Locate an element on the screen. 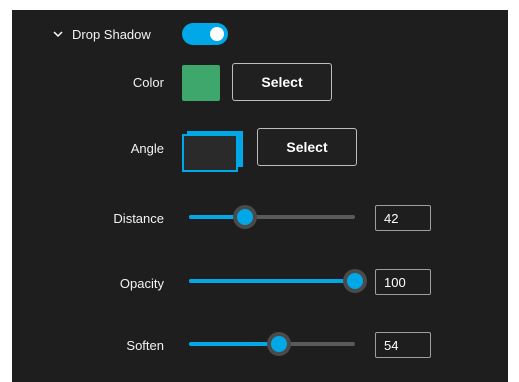 The width and height of the screenshot is (519, 382). color-select-button: Select is located at coordinates (282, 82).